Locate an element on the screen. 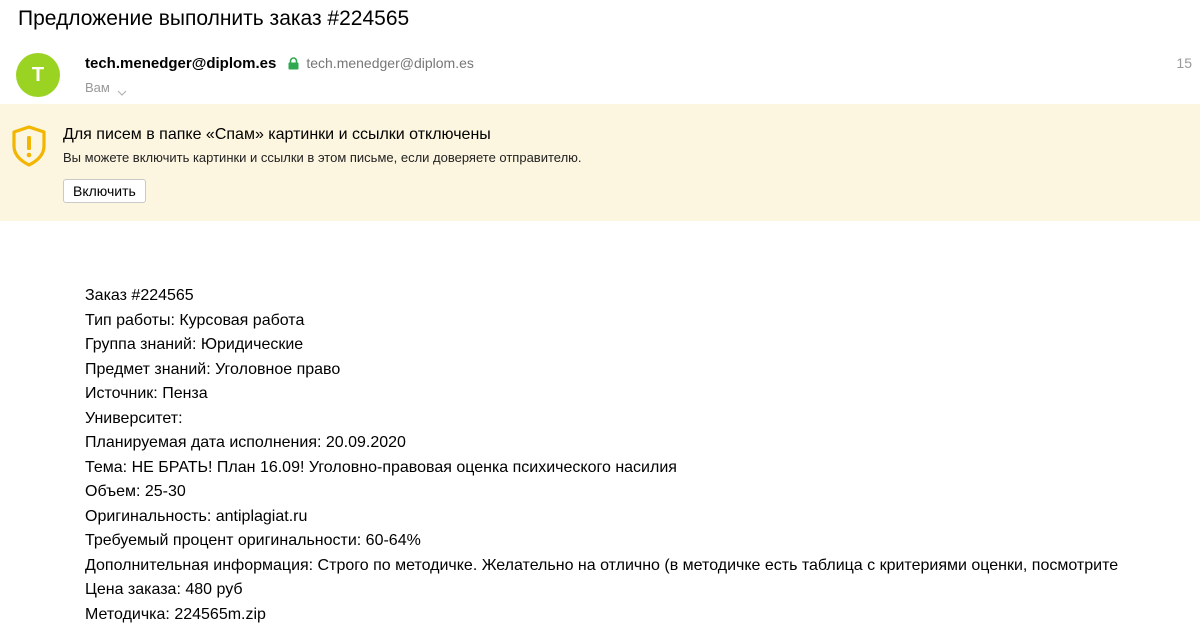 This screenshot has width=1200, height=633. email-subject: Предложение выполнить заказ #224565 is located at coordinates (214, 18).